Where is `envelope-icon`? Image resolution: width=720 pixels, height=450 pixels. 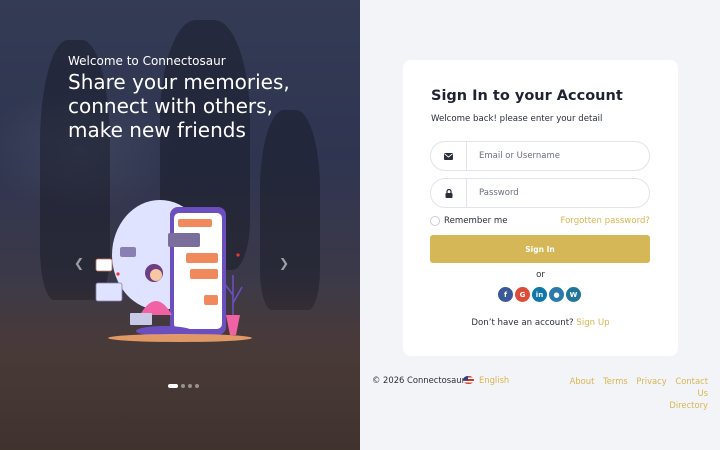
envelope-icon is located at coordinates (449, 156).